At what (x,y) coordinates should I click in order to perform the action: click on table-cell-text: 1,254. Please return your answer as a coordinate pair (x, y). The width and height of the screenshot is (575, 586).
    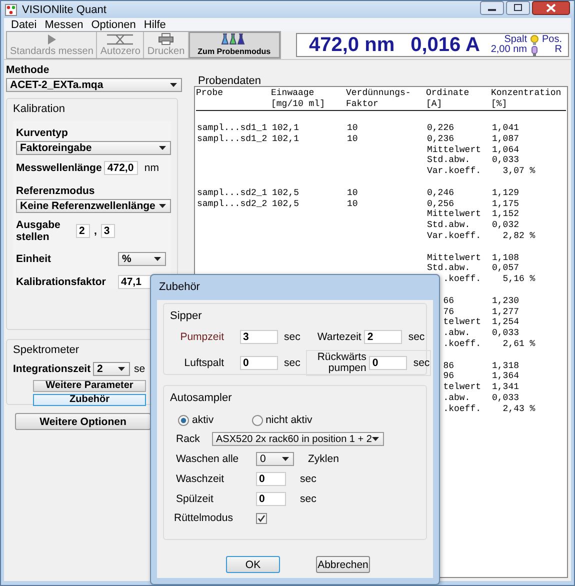
    Looking at the image, I should click on (505, 322).